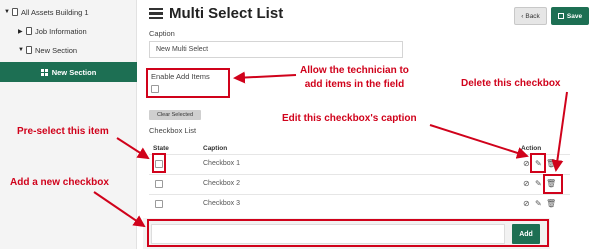  Describe the element at coordinates (559, 131) in the screenshot. I see `arrow-delete` at that location.